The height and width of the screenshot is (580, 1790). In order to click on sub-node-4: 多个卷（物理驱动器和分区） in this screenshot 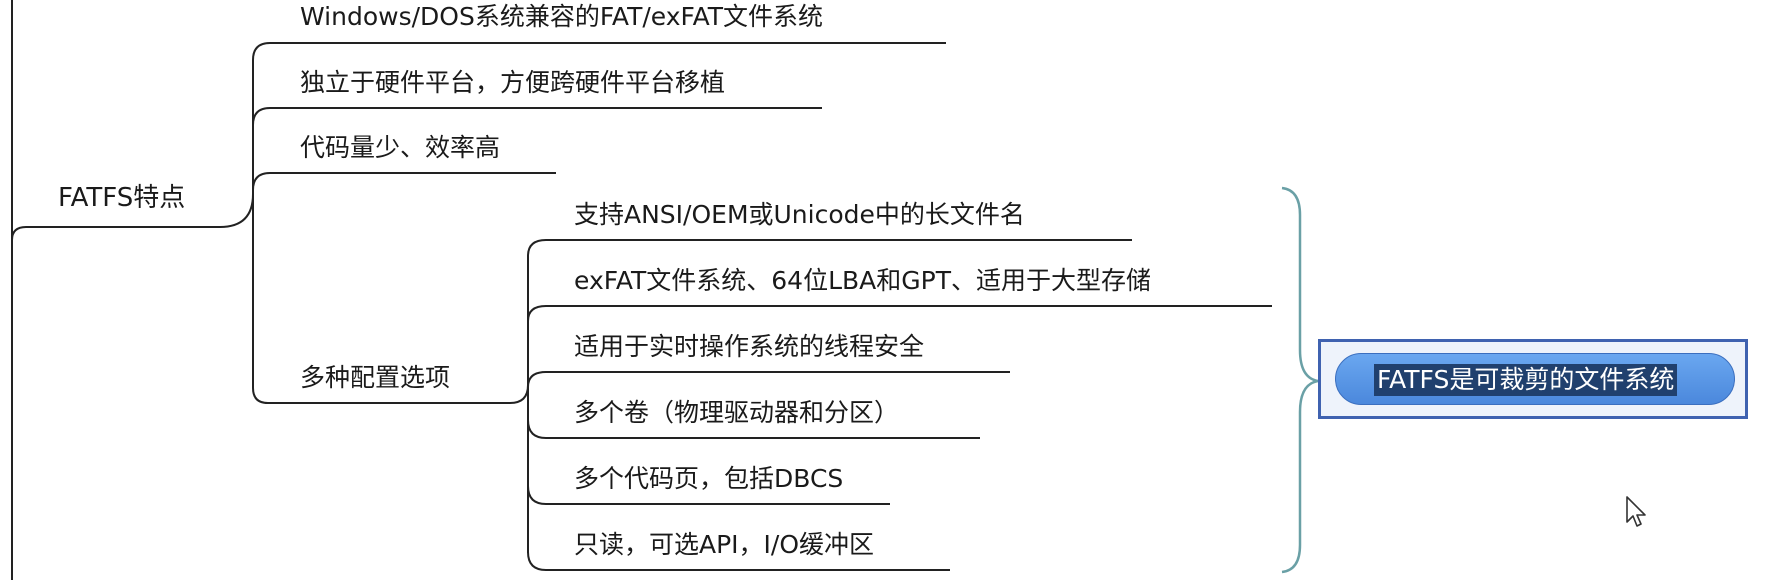, I will do `click(736, 413)`.